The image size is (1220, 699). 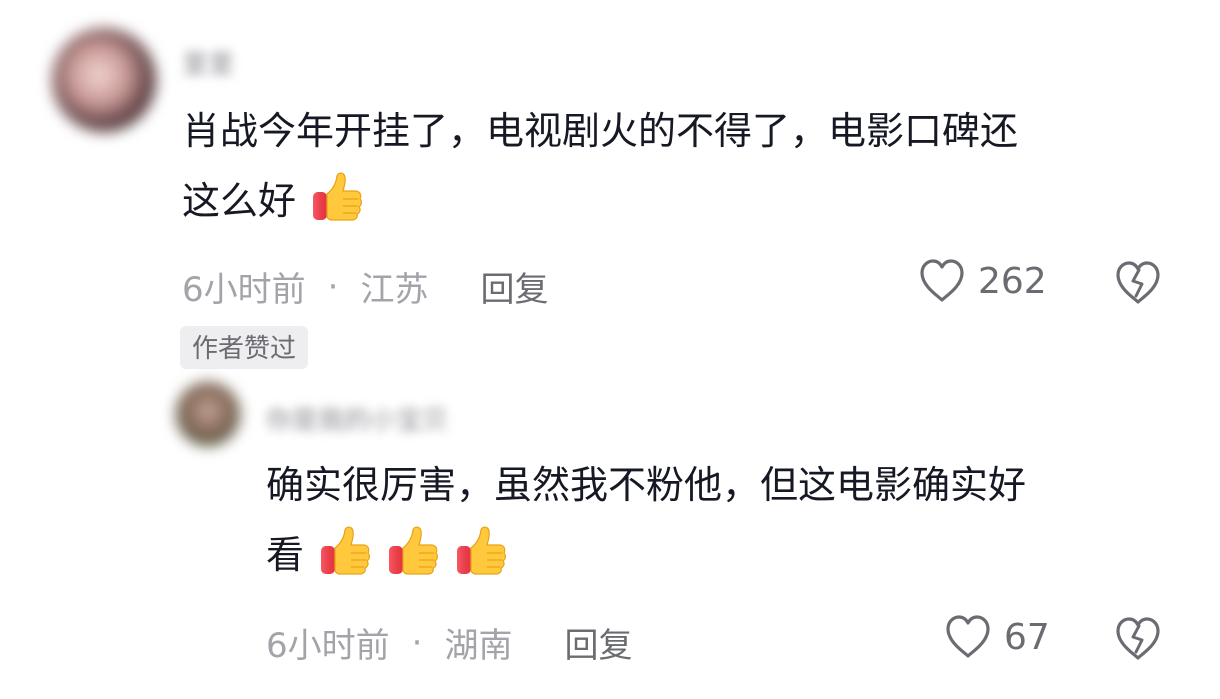 What do you see at coordinates (285, 555) in the screenshot?
I see `comment-text-segment: 看` at bounding box center [285, 555].